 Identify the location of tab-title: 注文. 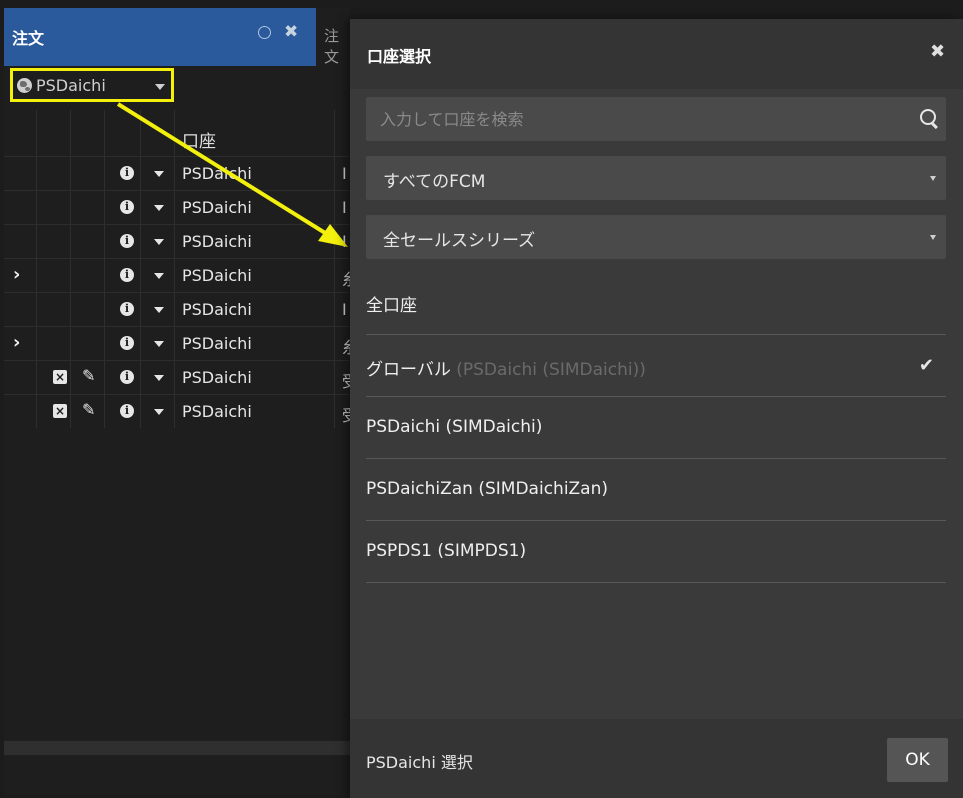
(28, 38).